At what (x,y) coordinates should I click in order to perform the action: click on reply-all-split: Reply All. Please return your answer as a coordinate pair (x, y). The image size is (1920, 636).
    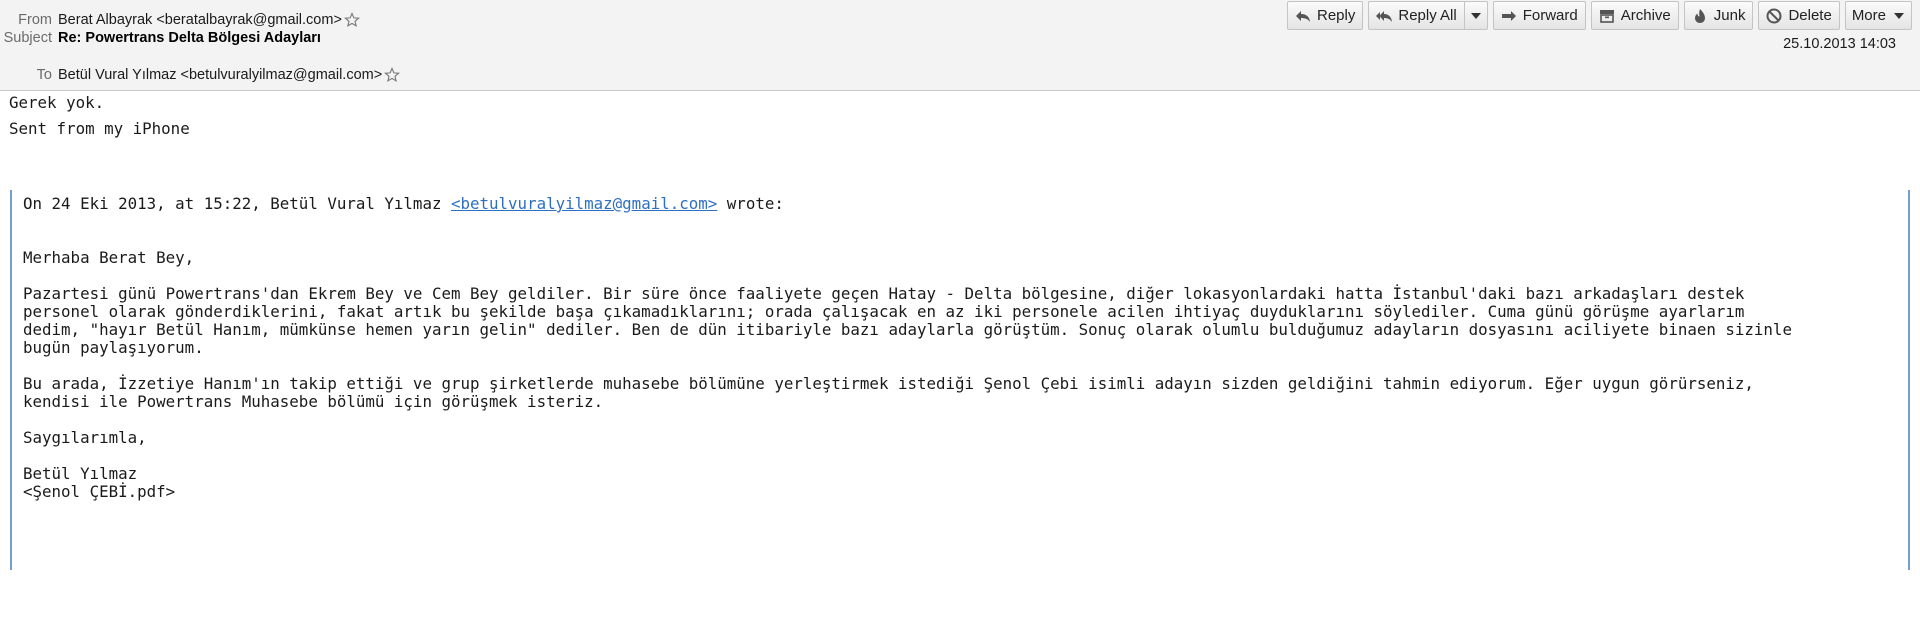
    Looking at the image, I should click on (1428, 15).